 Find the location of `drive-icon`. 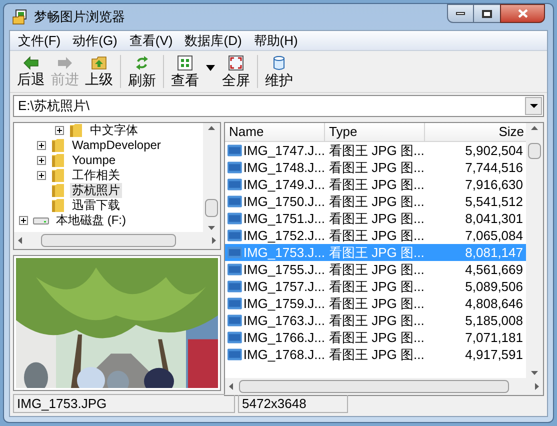

drive-icon is located at coordinates (41, 220).